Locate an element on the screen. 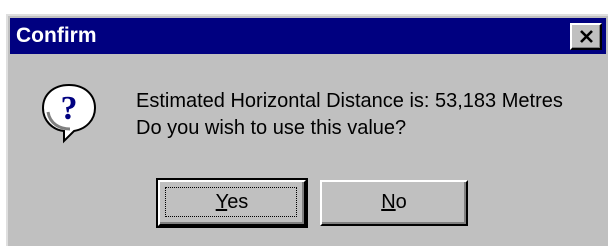  message-line-2: Do you wish to use this value? is located at coordinates (271, 128).